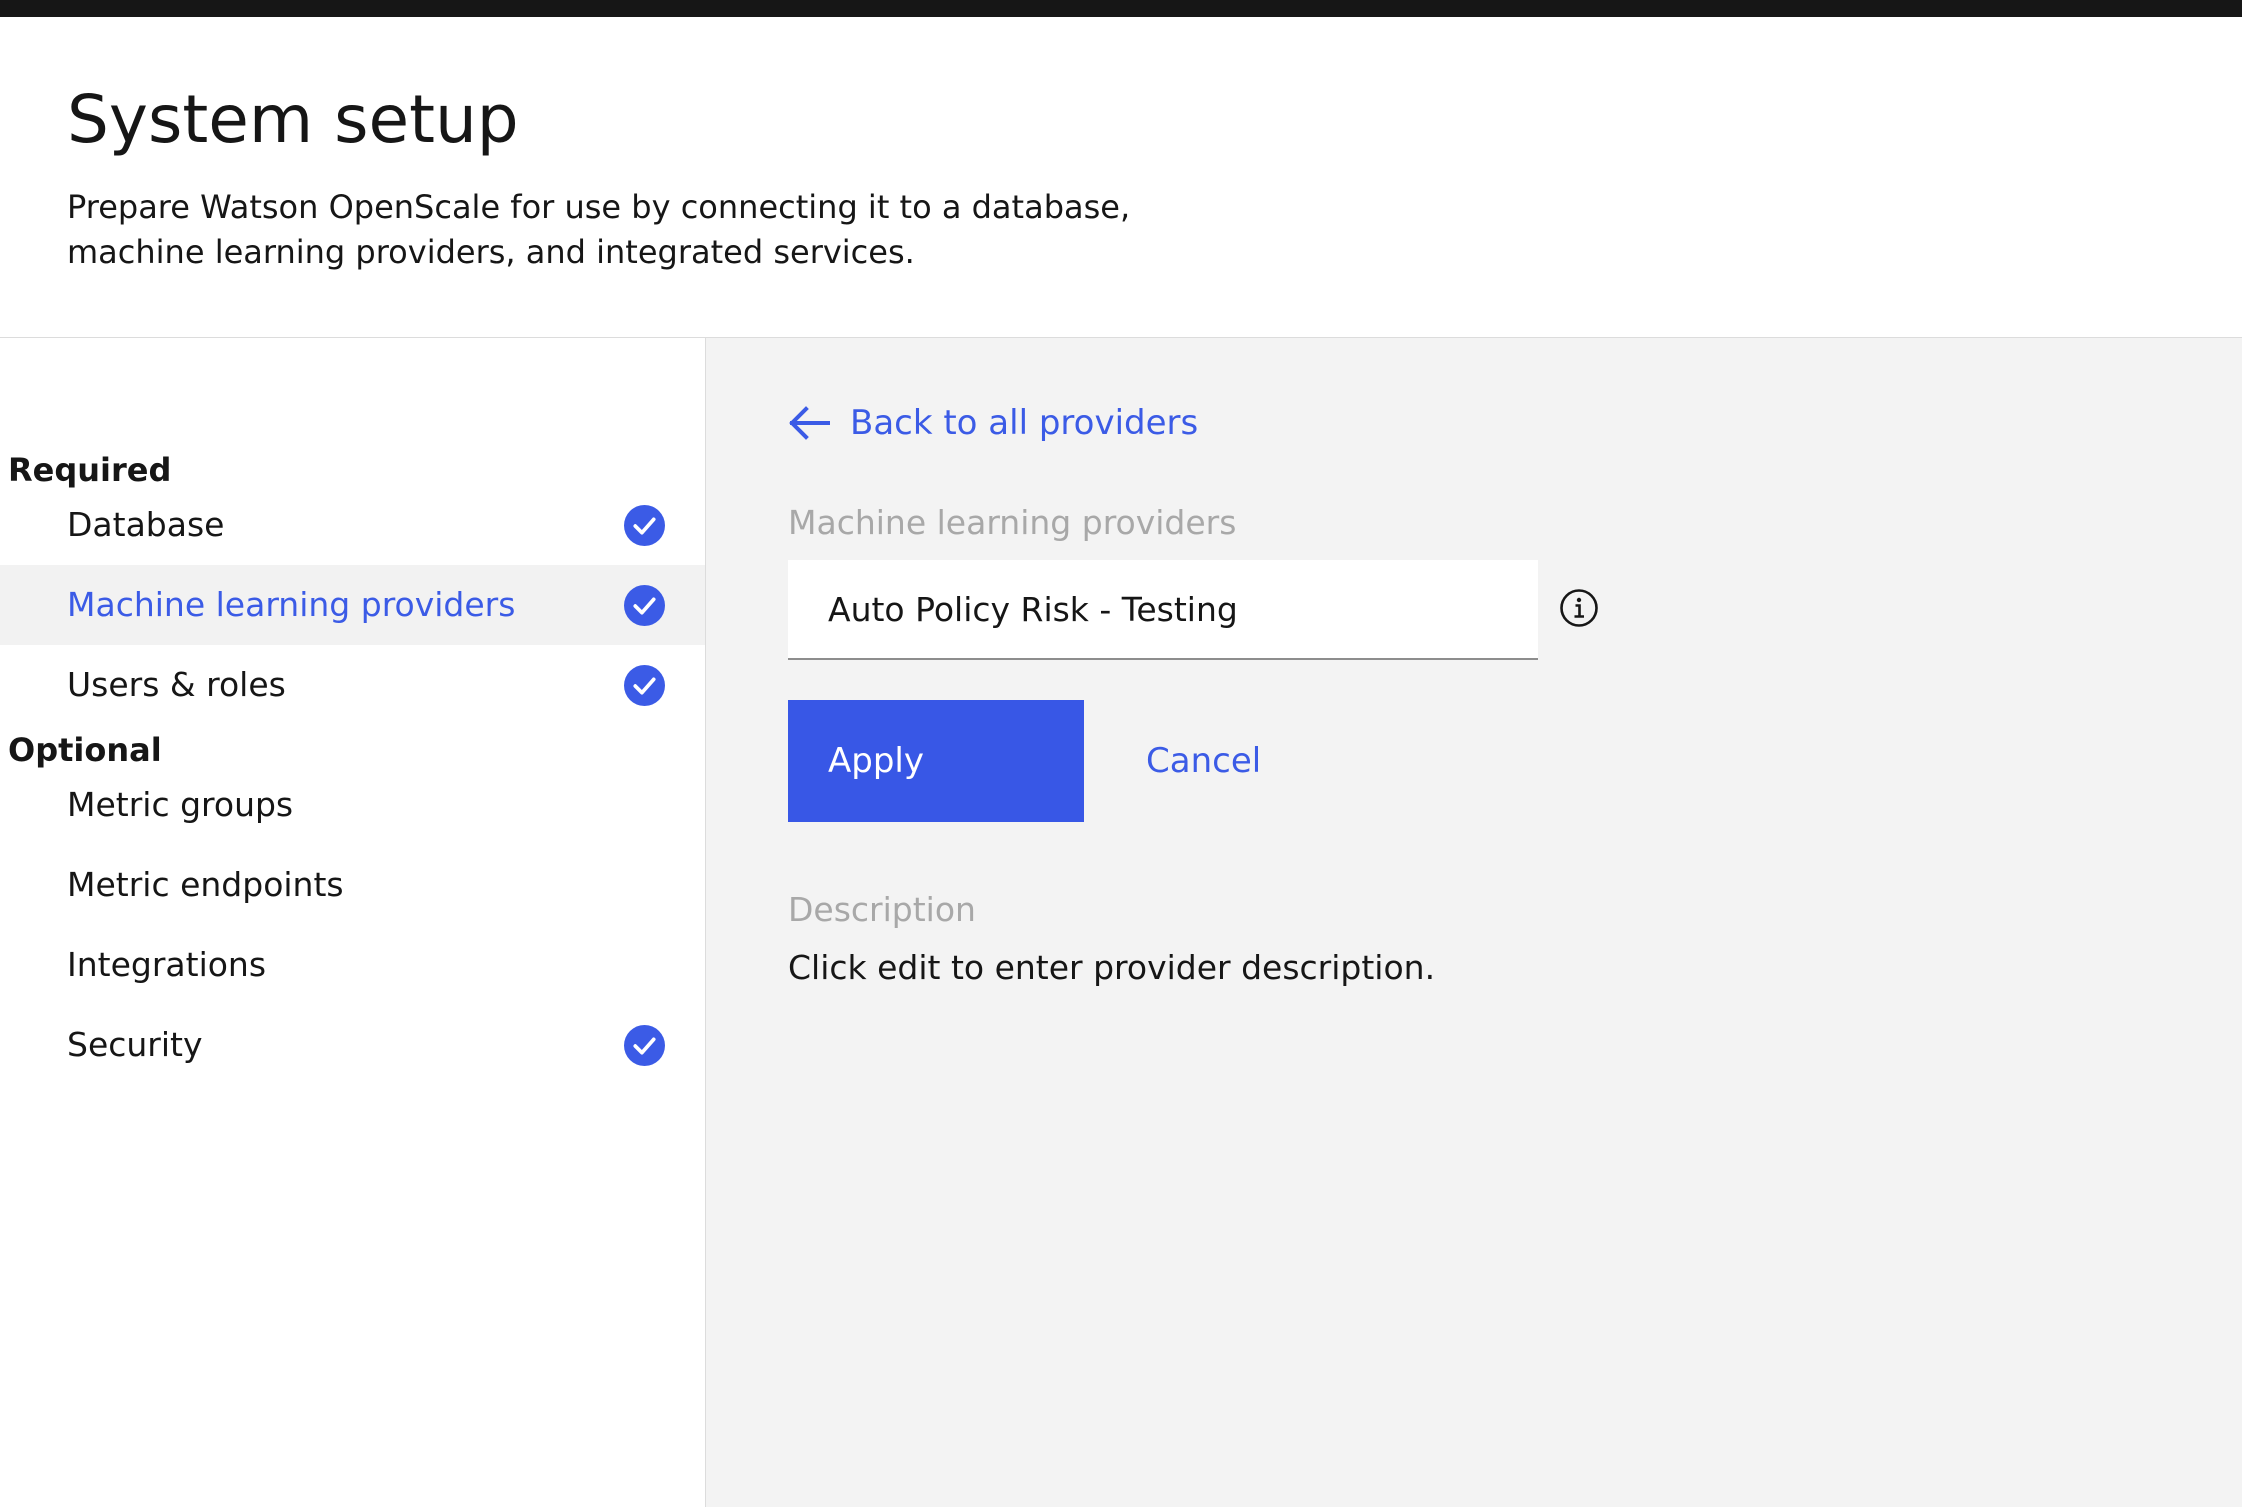 The image size is (2242, 1507). What do you see at coordinates (1121, 8) in the screenshot?
I see `top-bar` at bounding box center [1121, 8].